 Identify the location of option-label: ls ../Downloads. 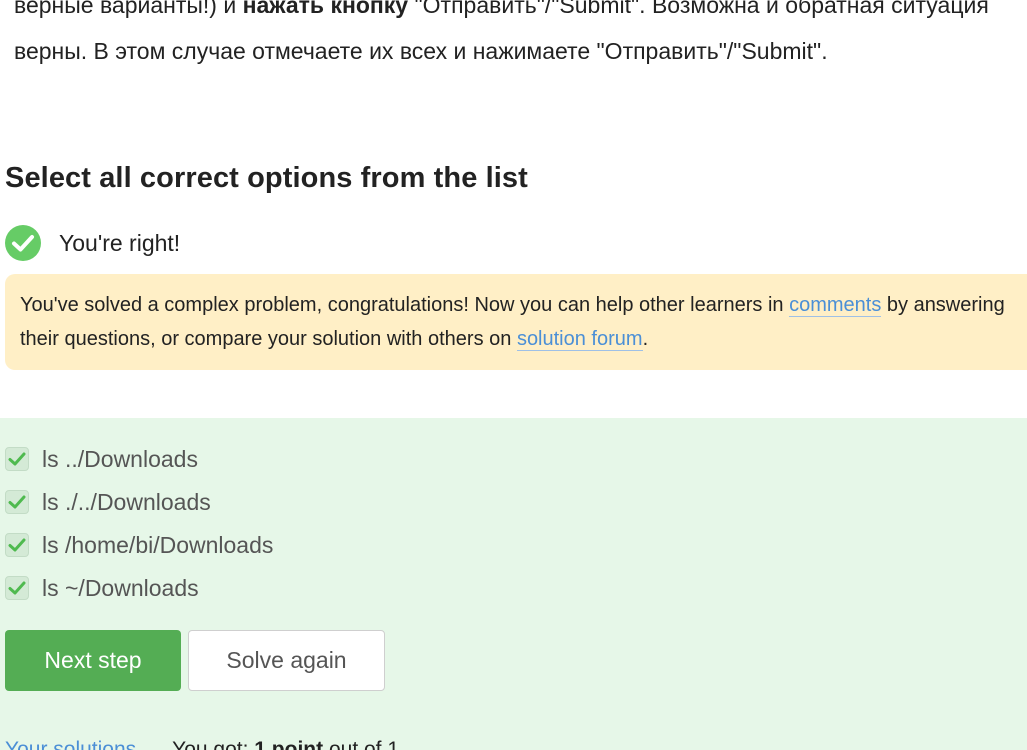
(120, 458).